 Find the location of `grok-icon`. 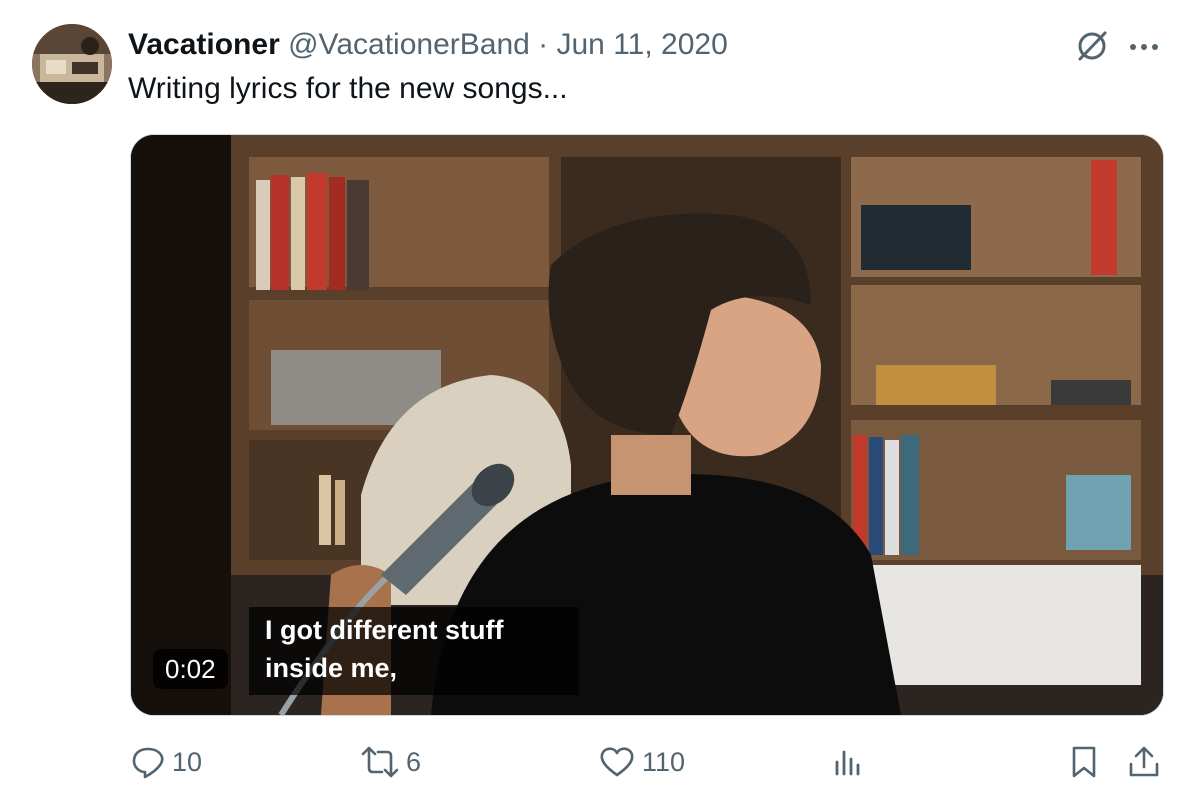

grok-icon is located at coordinates (1092, 48).